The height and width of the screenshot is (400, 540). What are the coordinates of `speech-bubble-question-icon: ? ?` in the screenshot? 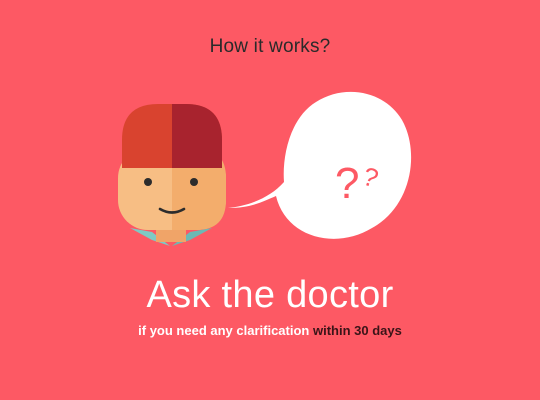 It's located at (320, 165).